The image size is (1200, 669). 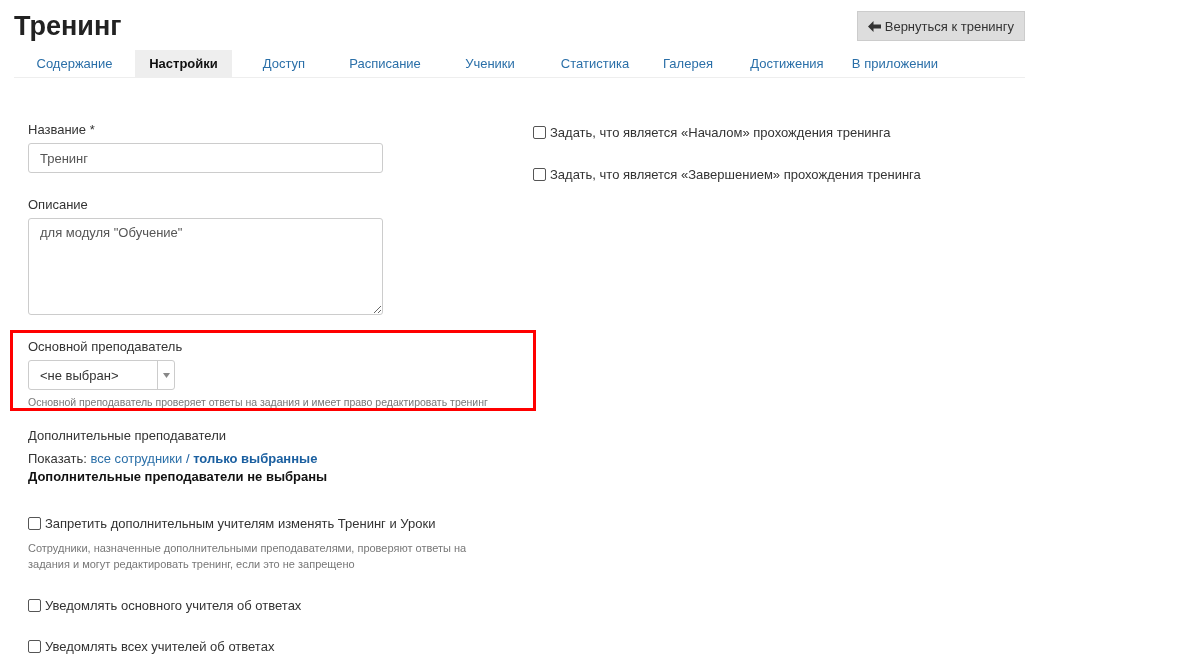 What do you see at coordinates (183, 63) in the screenshot?
I see `tab: Настройки` at bounding box center [183, 63].